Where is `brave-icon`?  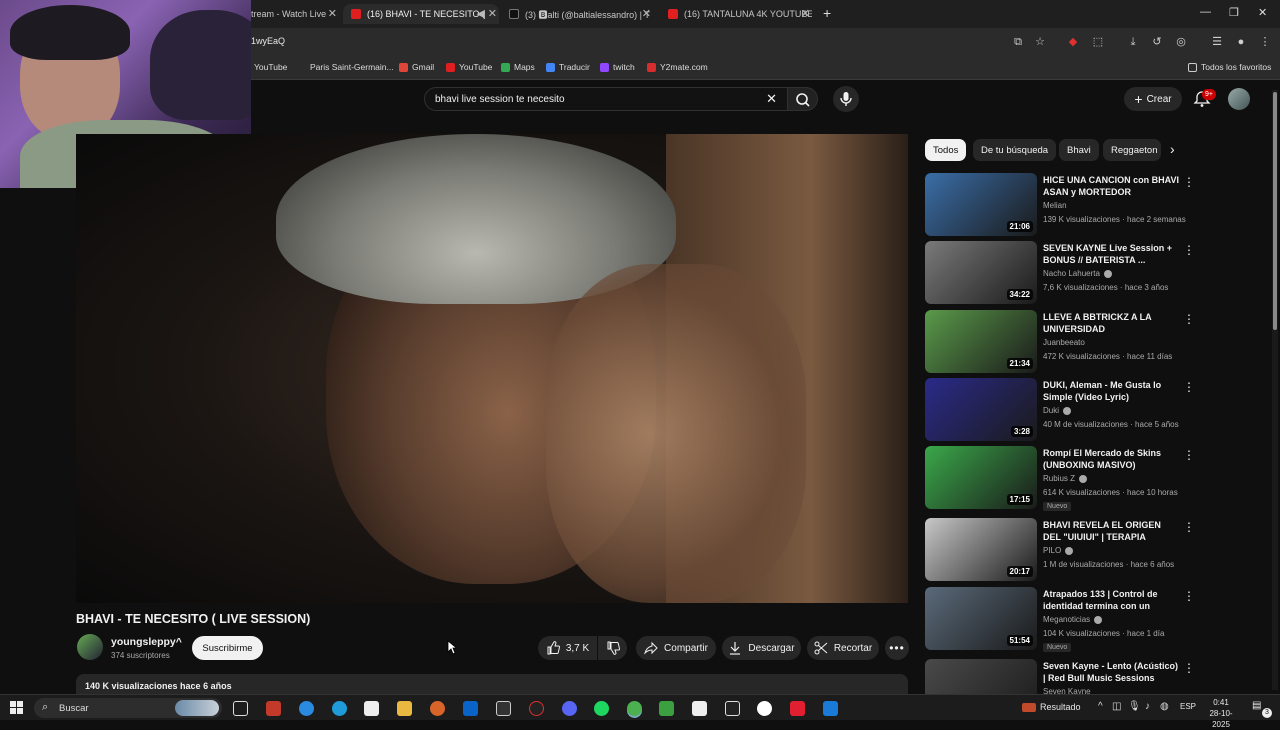
brave-icon is located at coordinates (437, 708).